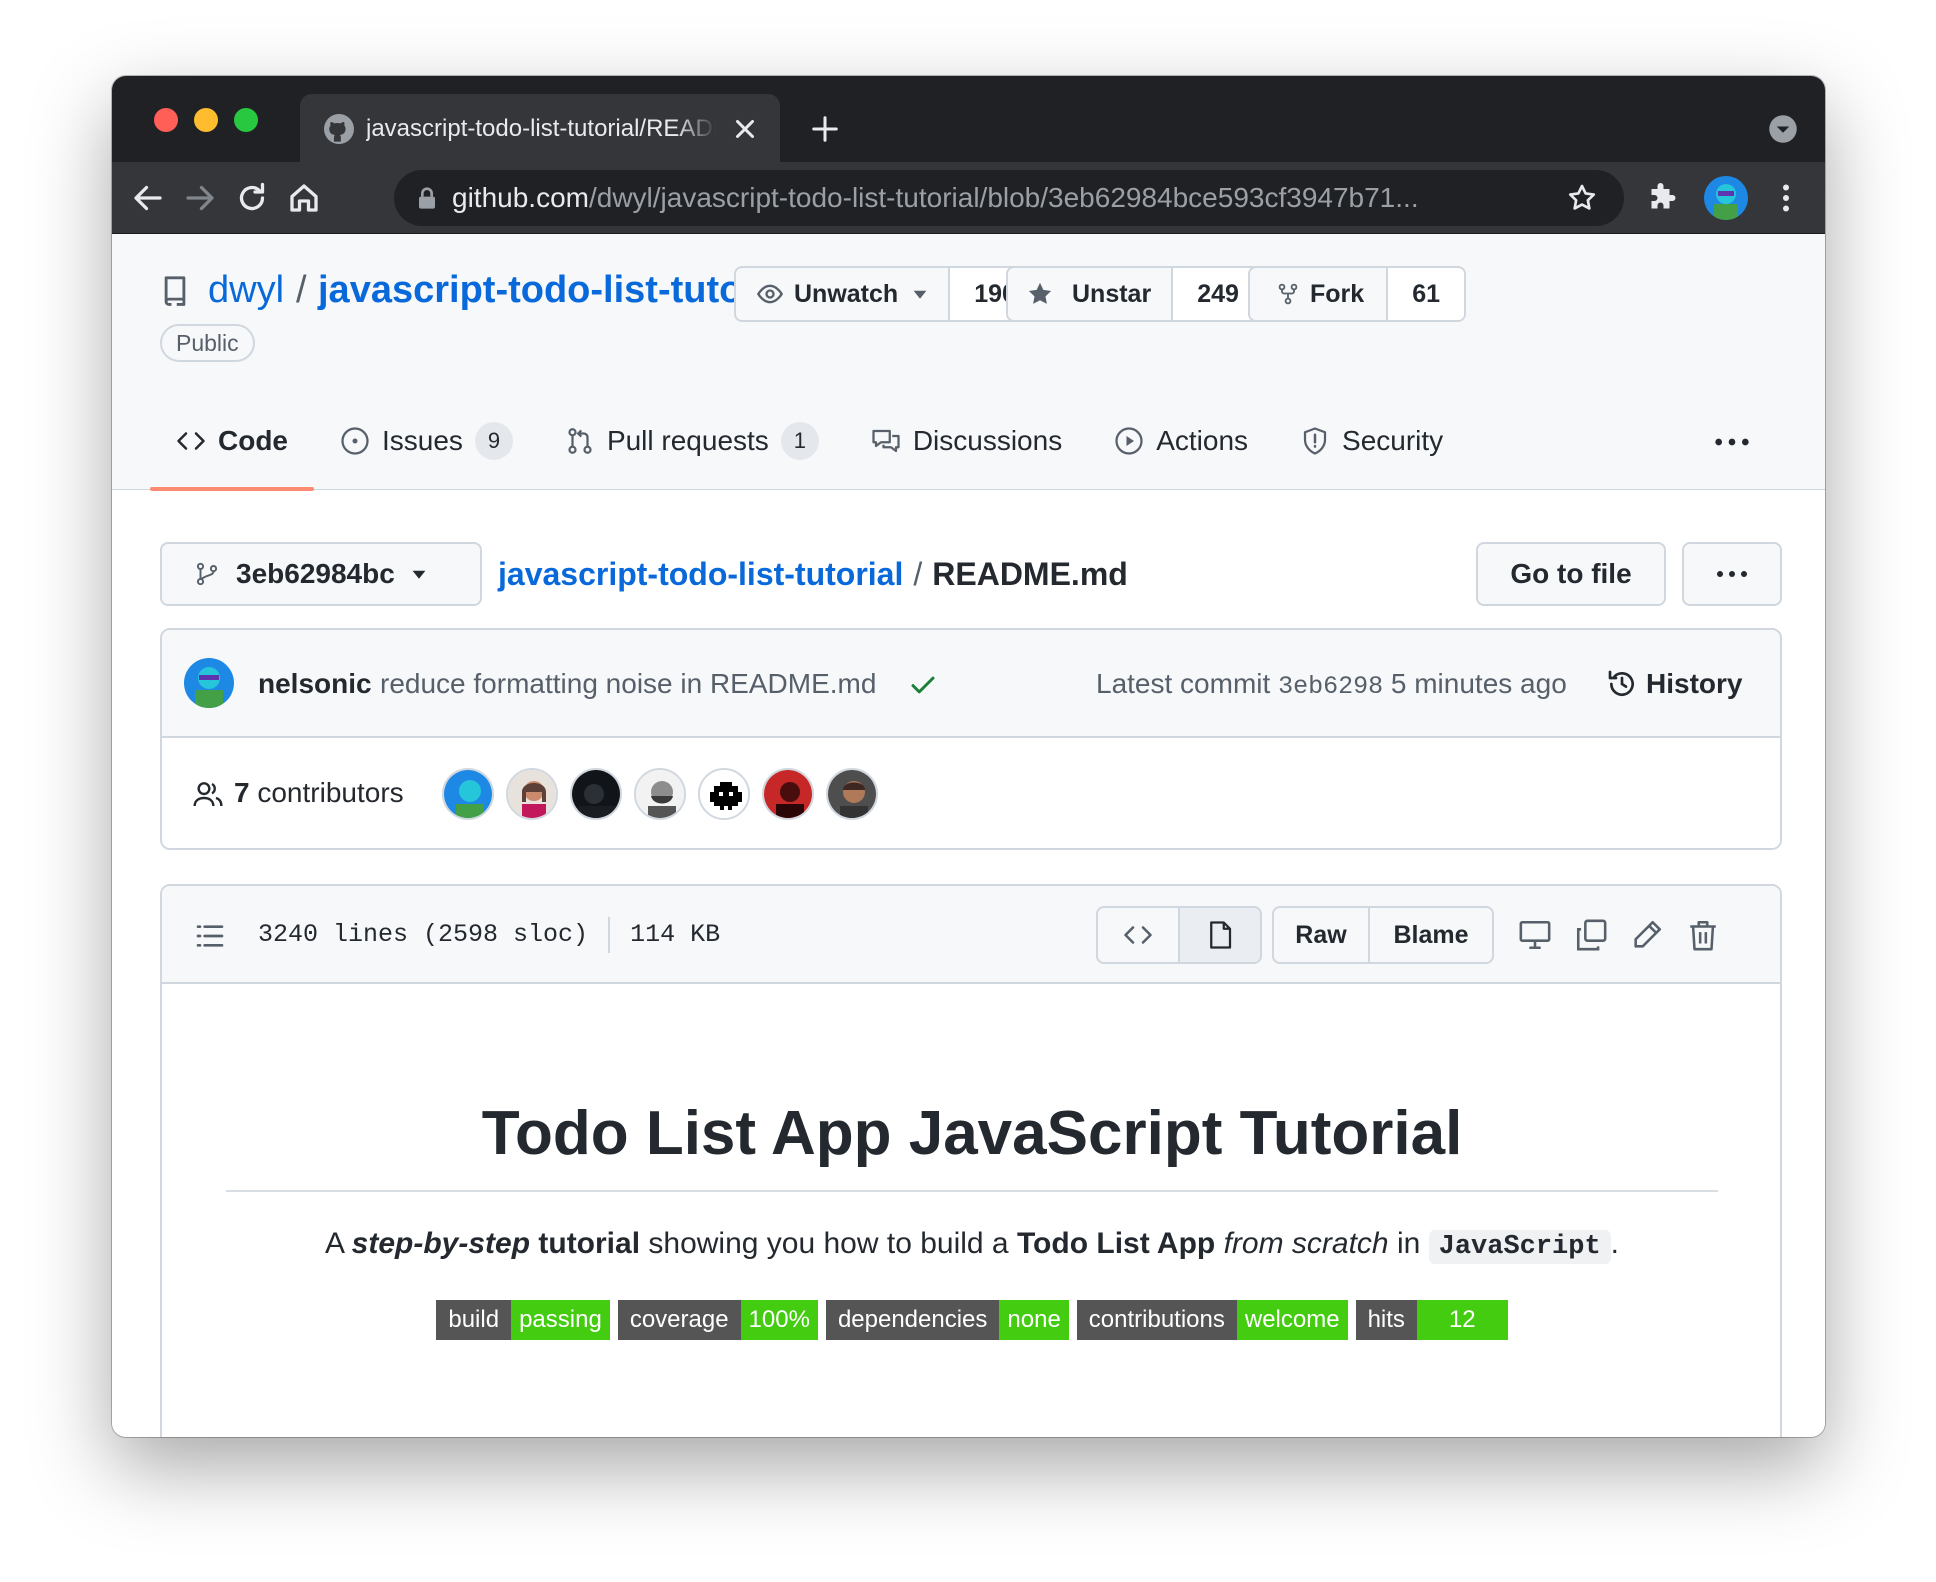 The height and width of the screenshot is (1582, 1936). What do you see at coordinates (206, 120) in the screenshot?
I see `minimize-window-button` at bounding box center [206, 120].